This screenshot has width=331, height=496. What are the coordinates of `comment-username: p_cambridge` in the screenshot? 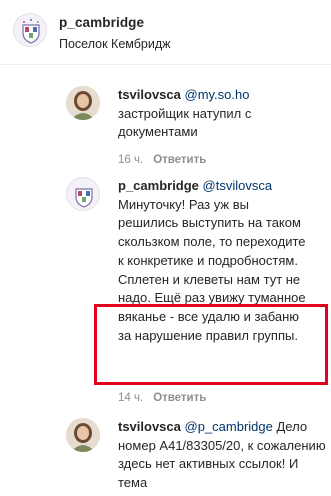 It's located at (158, 185).